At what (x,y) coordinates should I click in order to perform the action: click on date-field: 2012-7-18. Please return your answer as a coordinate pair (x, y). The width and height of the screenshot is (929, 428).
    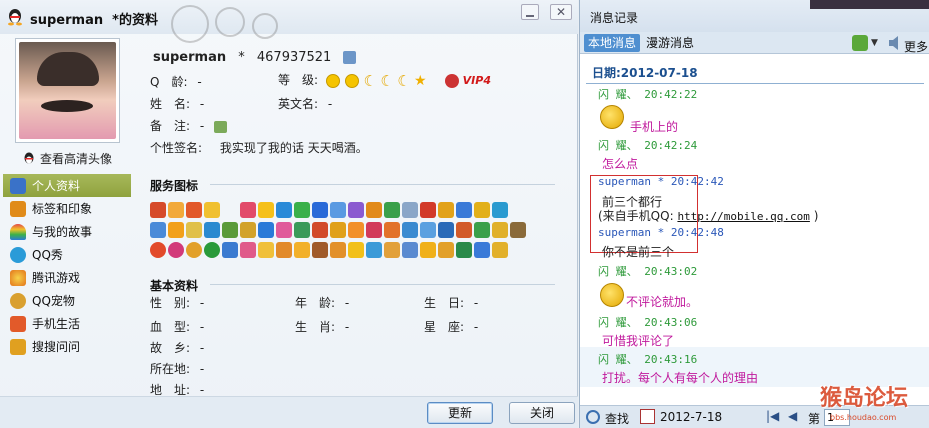
    Looking at the image, I should click on (691, 417).